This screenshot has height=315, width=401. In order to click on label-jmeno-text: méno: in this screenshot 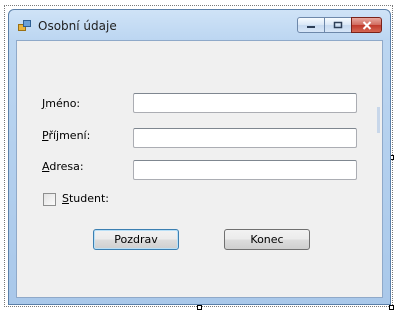, I will do `click(63, 103)`.